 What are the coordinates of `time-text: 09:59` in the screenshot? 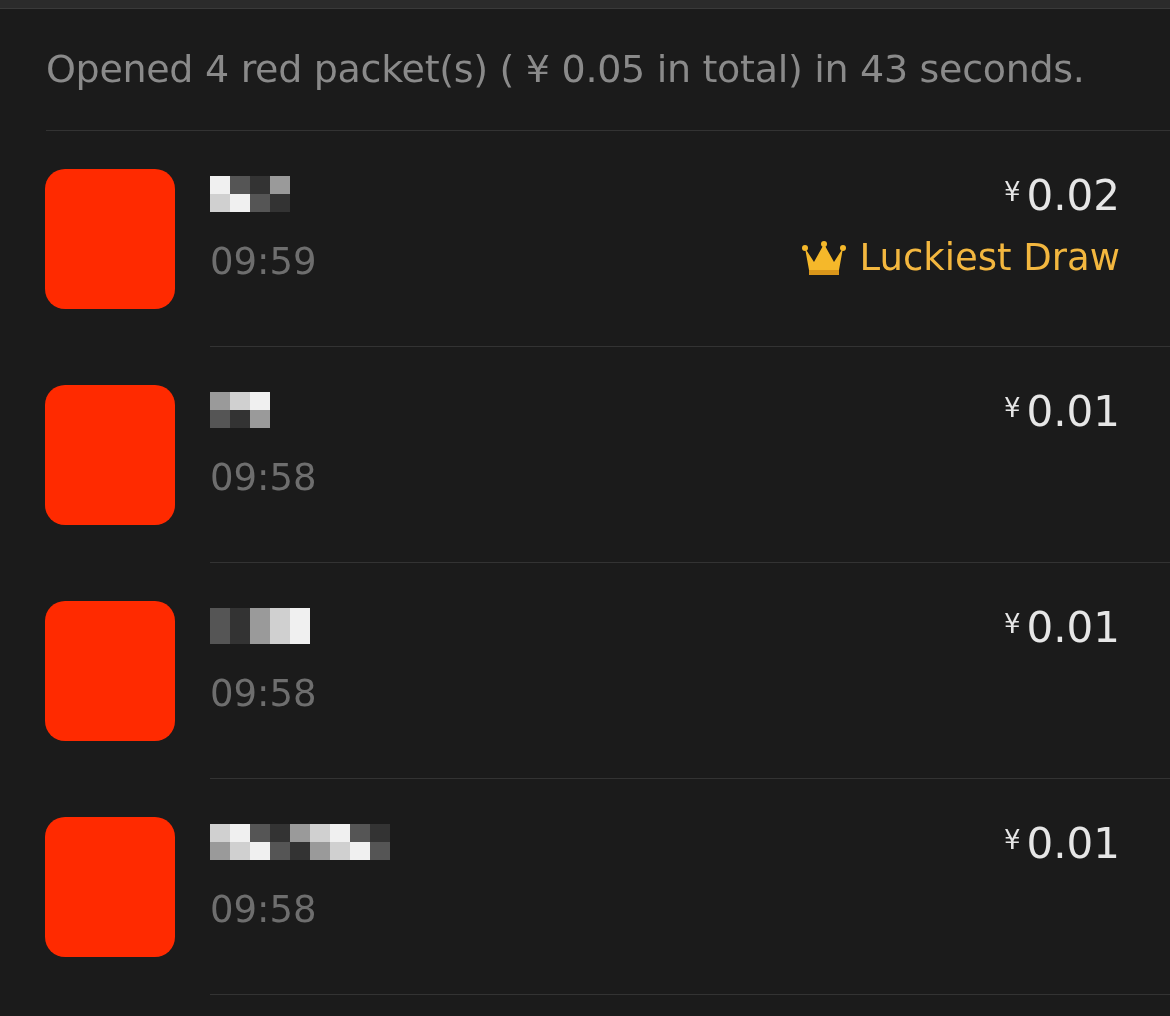 It's located at (263, 261).